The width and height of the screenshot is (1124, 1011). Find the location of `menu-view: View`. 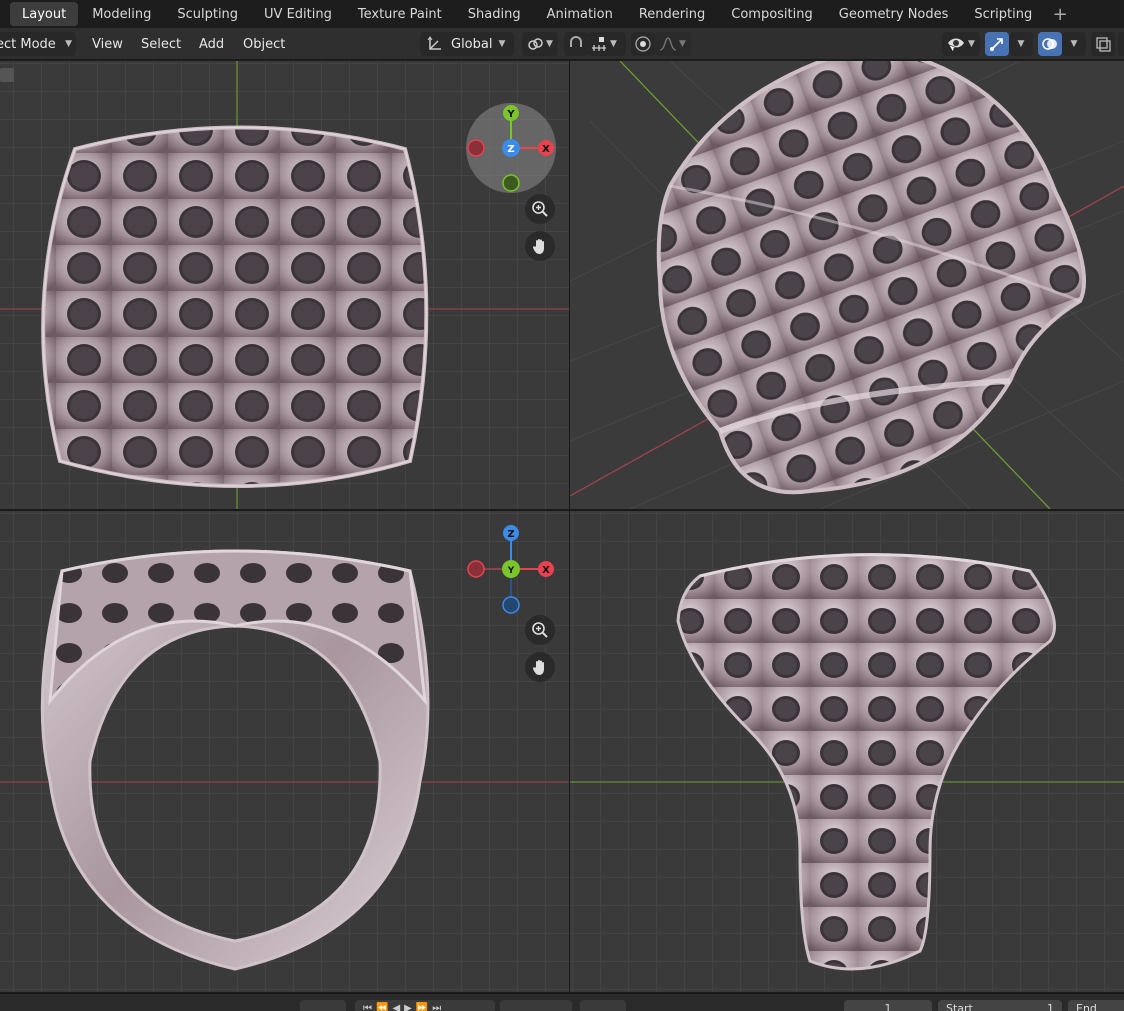

menu-view: View is located at coordinates (107, 44).